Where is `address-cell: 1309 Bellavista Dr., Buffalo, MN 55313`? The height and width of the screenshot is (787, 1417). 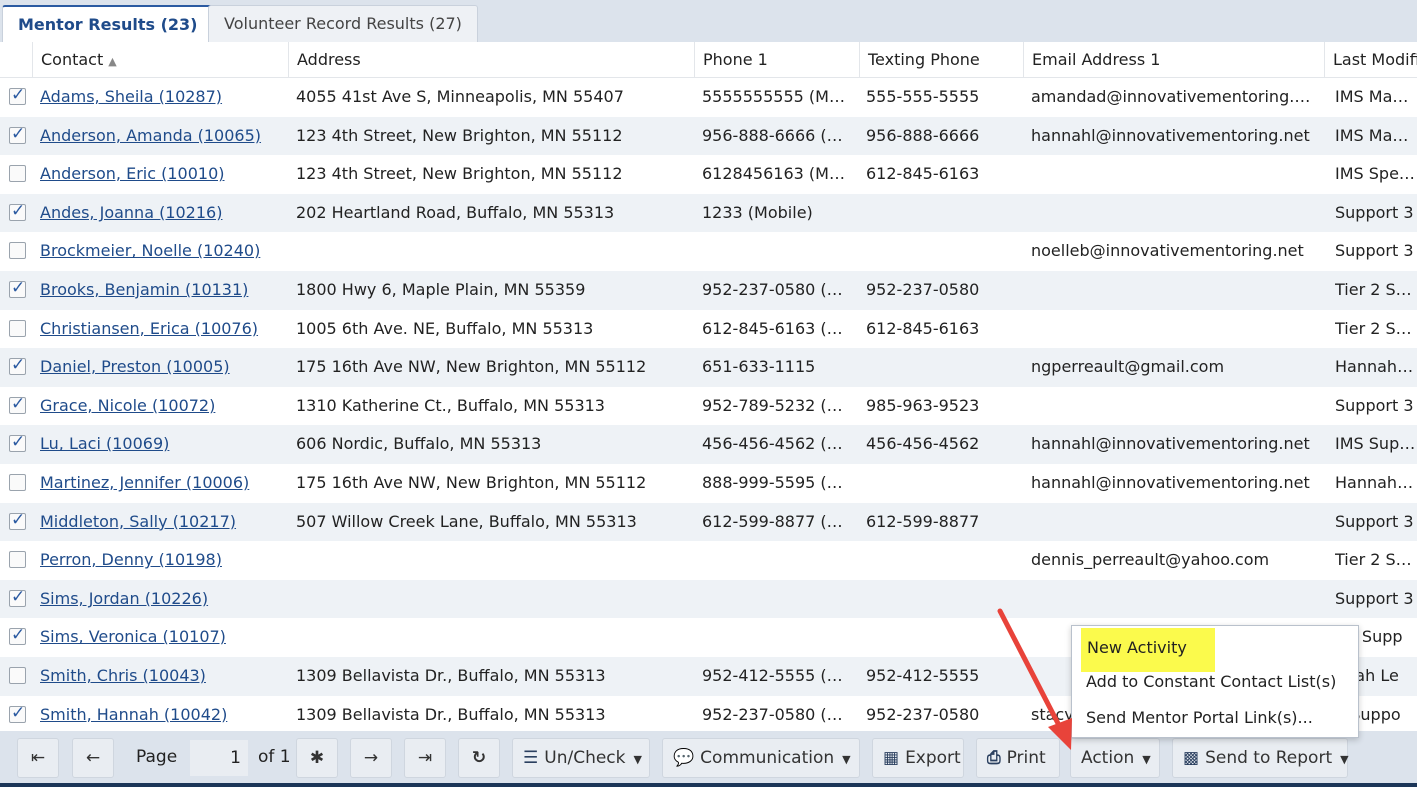
address-cell: 1309 Bellavista Dr., Buffalo, MN 55313 is located at coordinates (451, 714).